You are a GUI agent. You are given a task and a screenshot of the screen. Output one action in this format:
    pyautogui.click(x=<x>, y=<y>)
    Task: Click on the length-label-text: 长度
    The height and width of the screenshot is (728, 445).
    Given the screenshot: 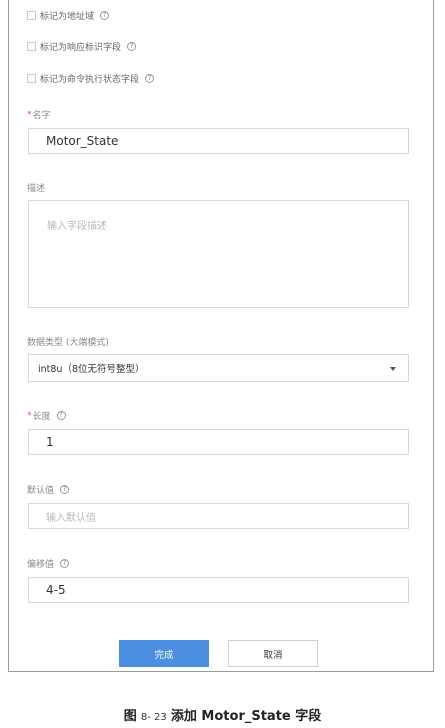 What is the action you would take?
    pyautogui.click(x=41, y=417)
    